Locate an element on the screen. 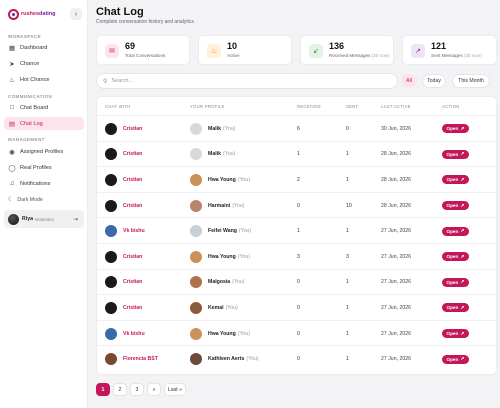  logout-icon: ⇥ is located at coordinates (75, 219).